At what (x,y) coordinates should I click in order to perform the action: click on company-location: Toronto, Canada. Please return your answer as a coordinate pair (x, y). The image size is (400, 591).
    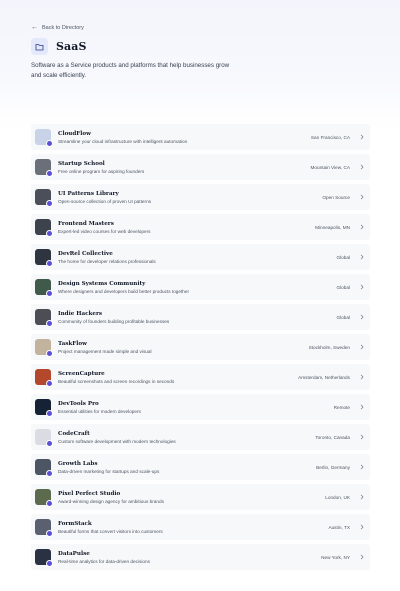
    Looking at the image, I should click on (332, 437).